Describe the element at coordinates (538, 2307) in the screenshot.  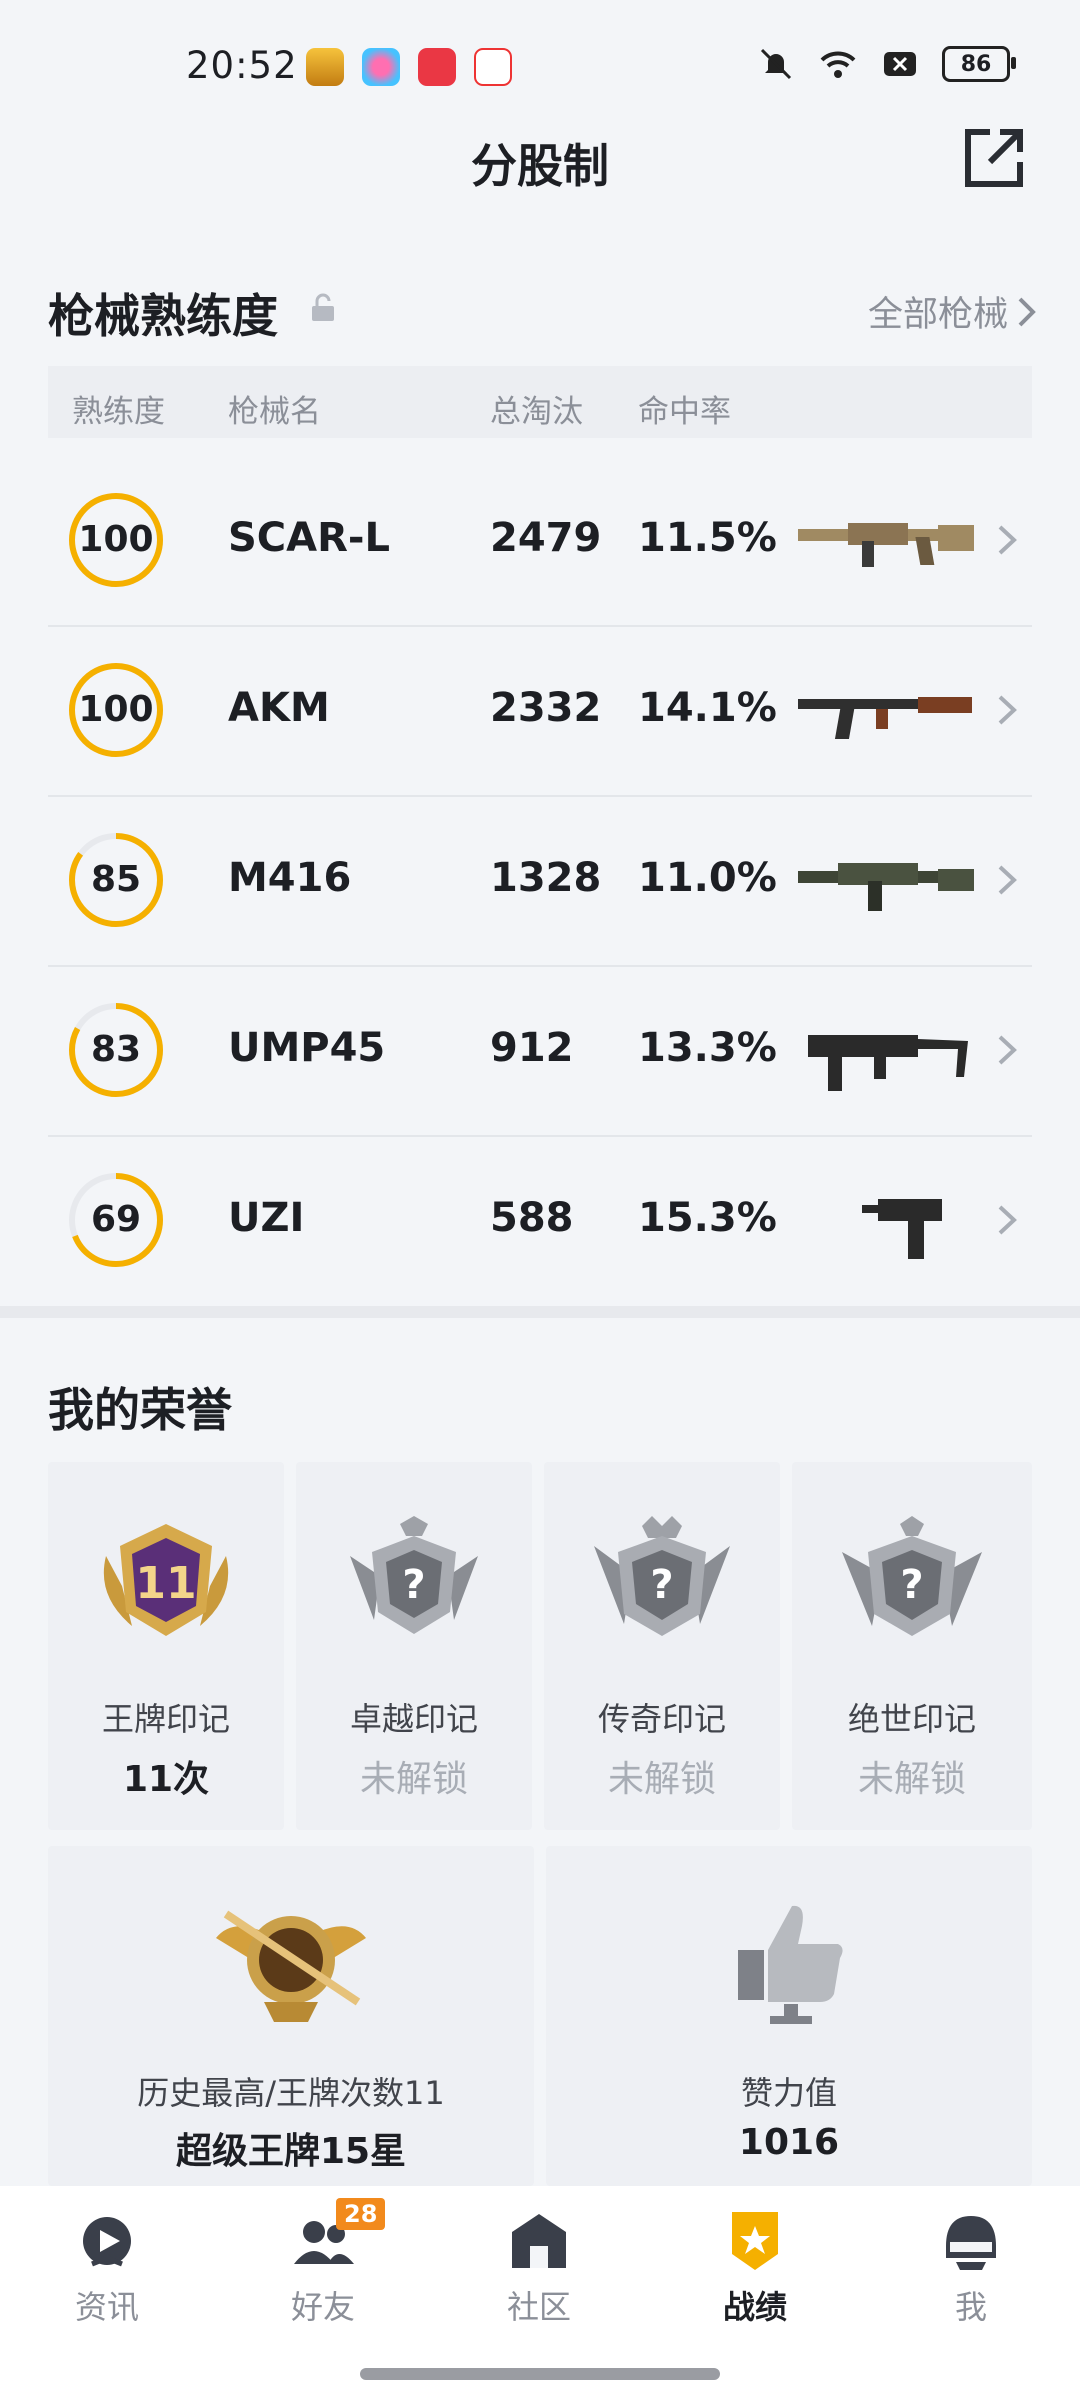
I see `nav-label: 社区` at that location.